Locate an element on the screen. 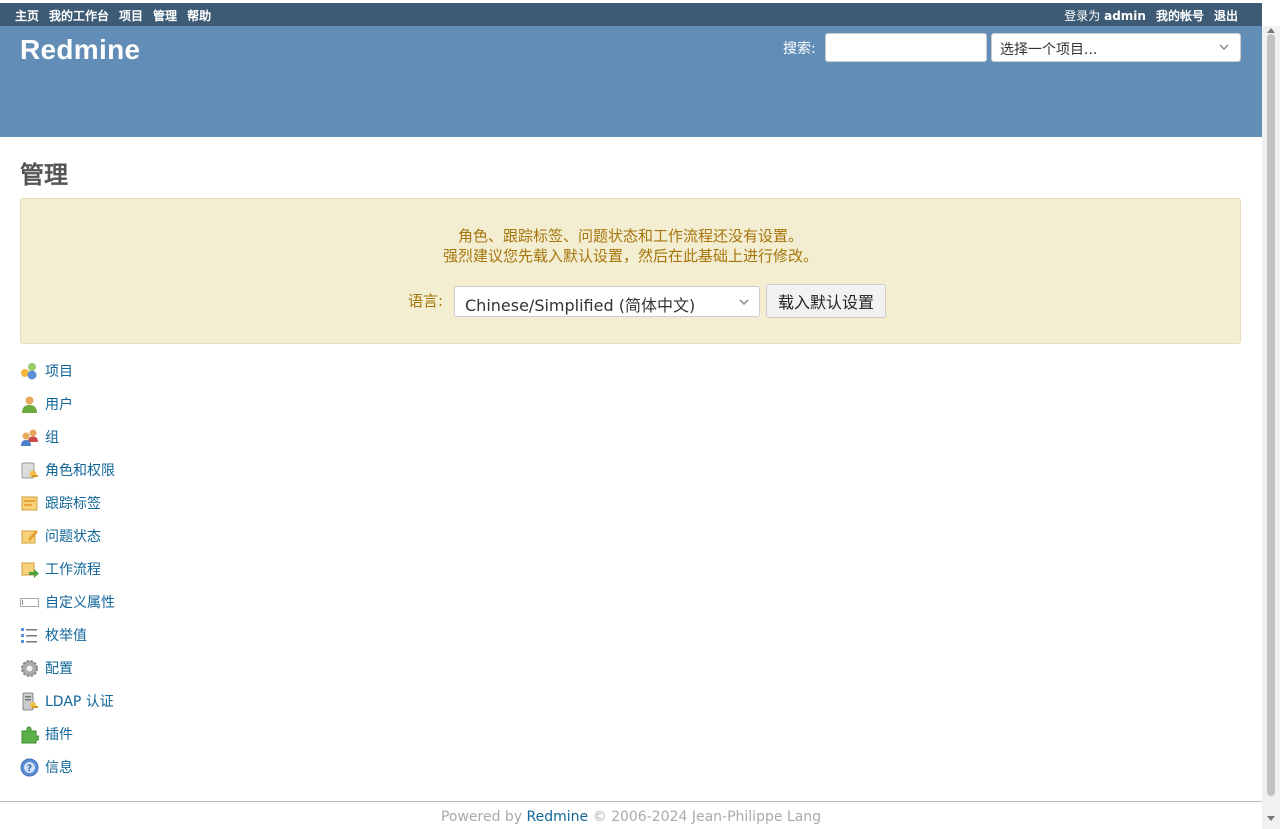 The width and height of the screenshot is (1280, 829). plugin-icon is located at coordinates (30, 734).